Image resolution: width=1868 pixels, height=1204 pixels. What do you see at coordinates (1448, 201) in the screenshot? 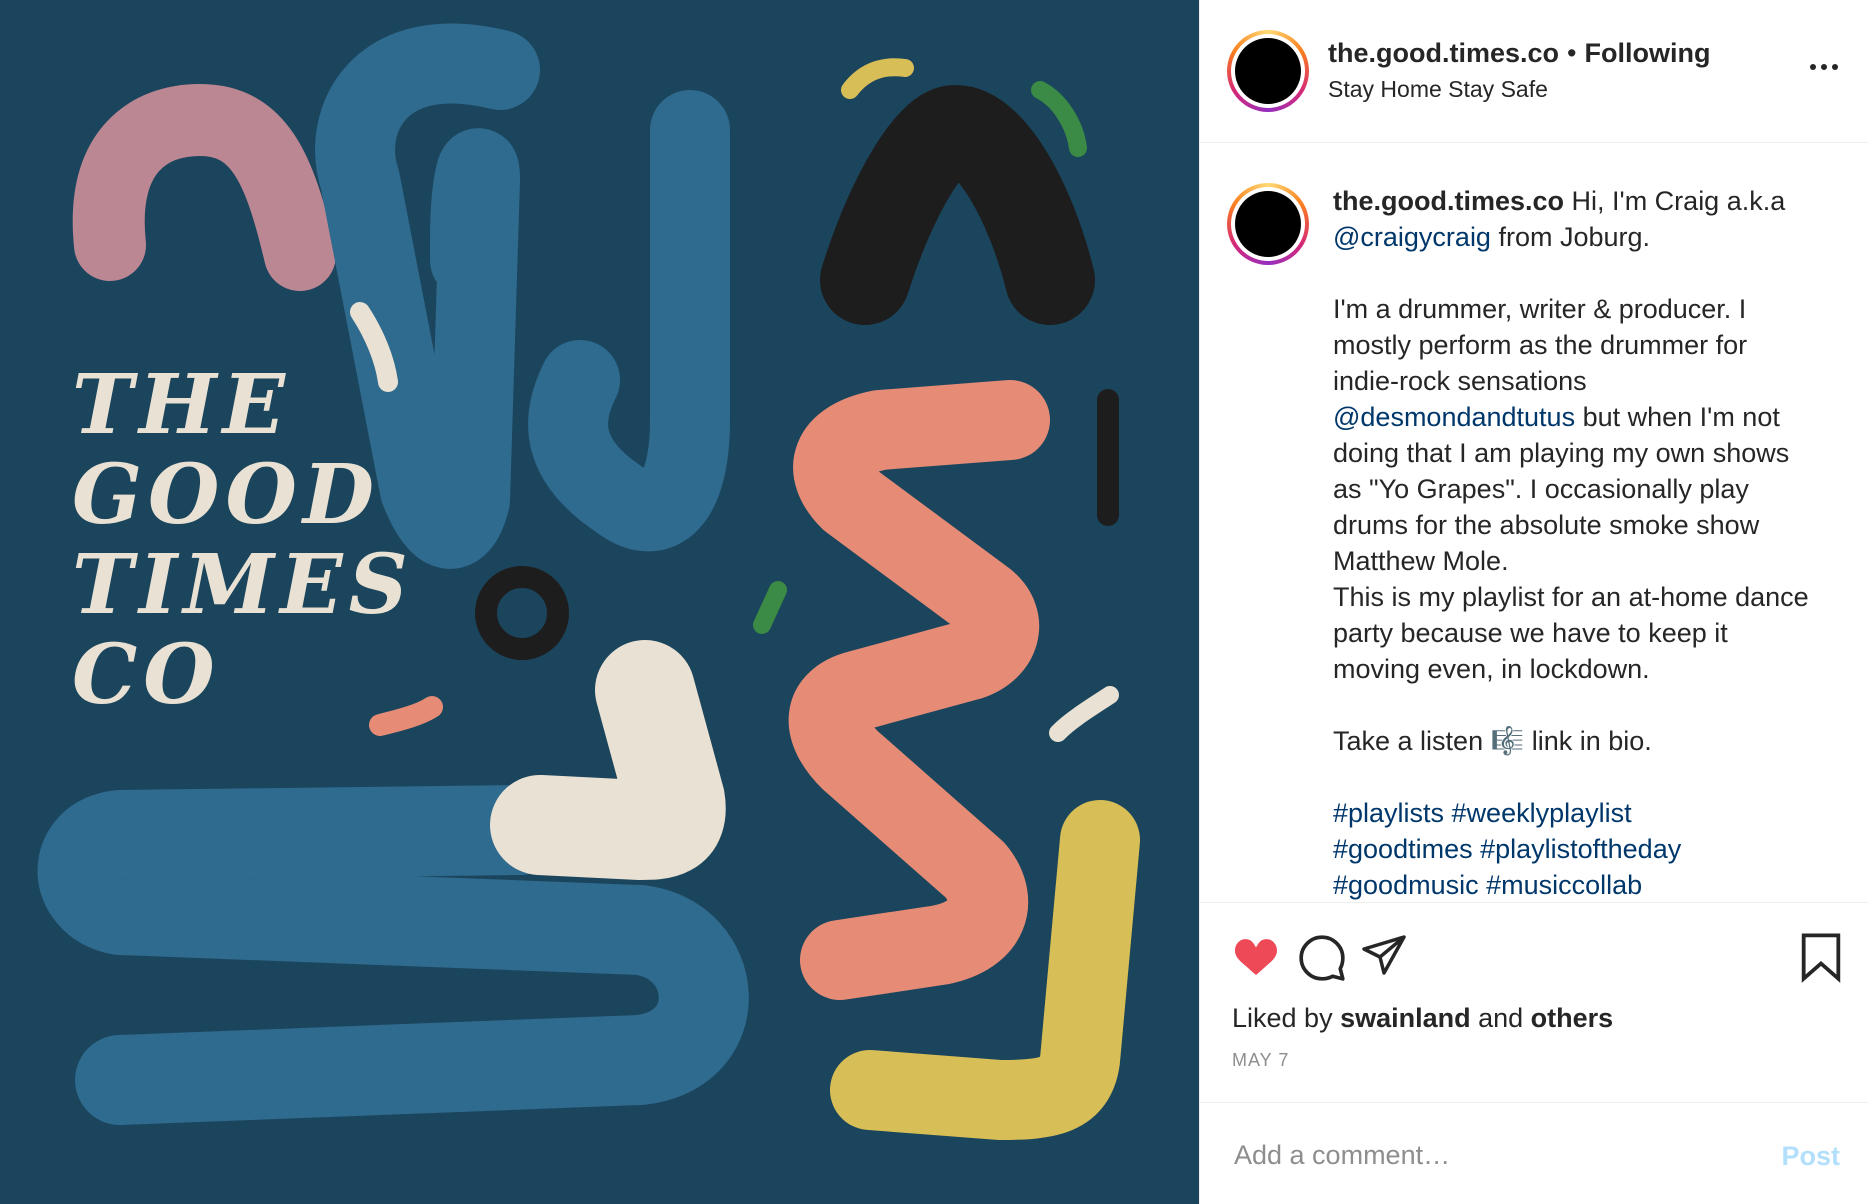
I see `caption-username: the.good.times.co` at bounding box center [1448, 201].